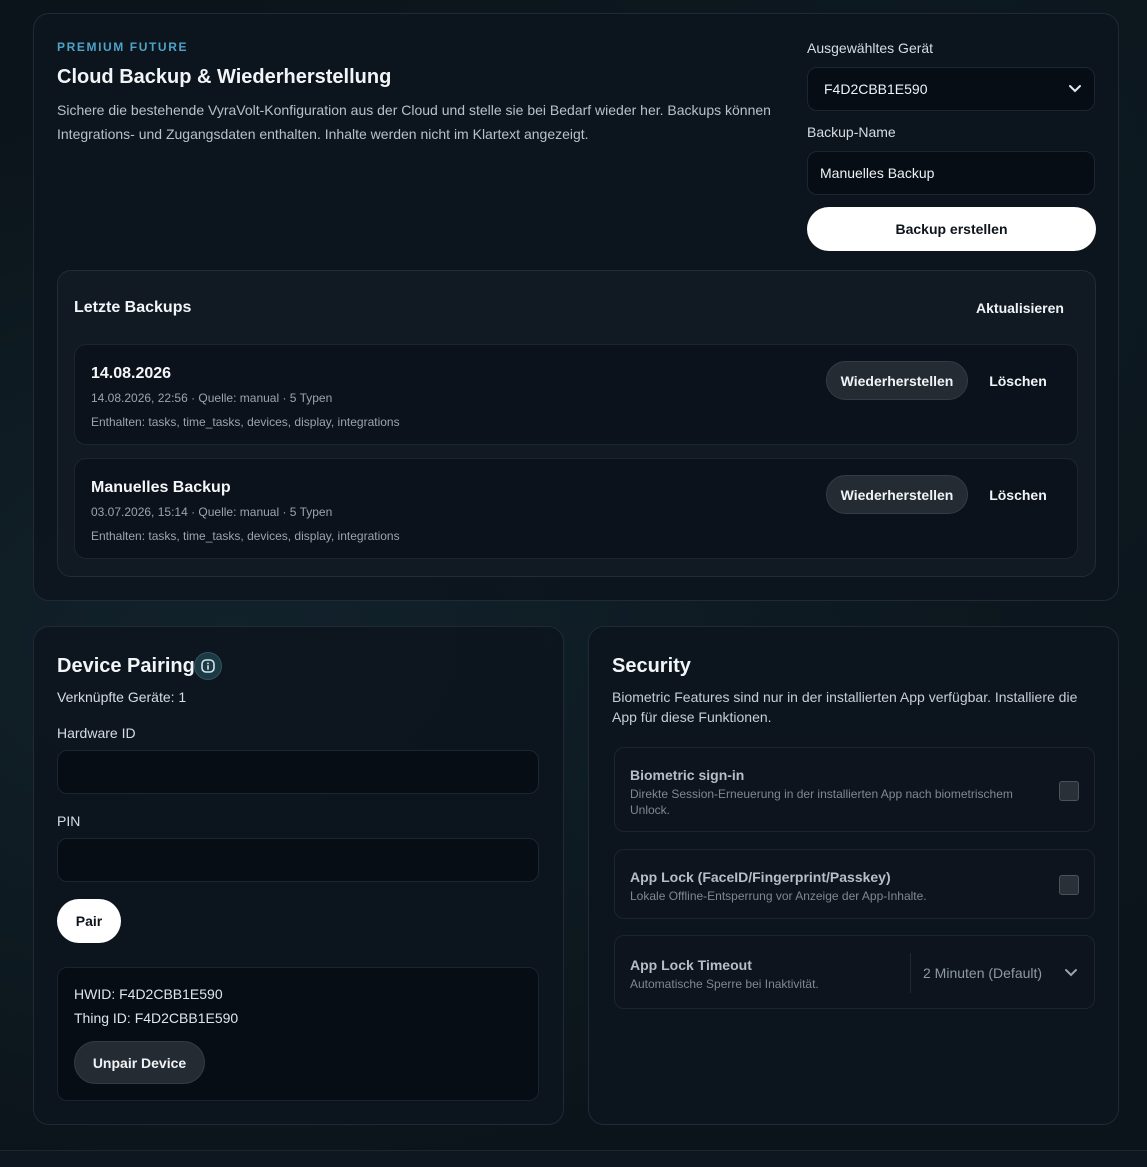 Image resolution: width=1147 pixels, height=1167 pixels. I want to click on backup-name-input: Manuelles Backup, so click(951, 173).